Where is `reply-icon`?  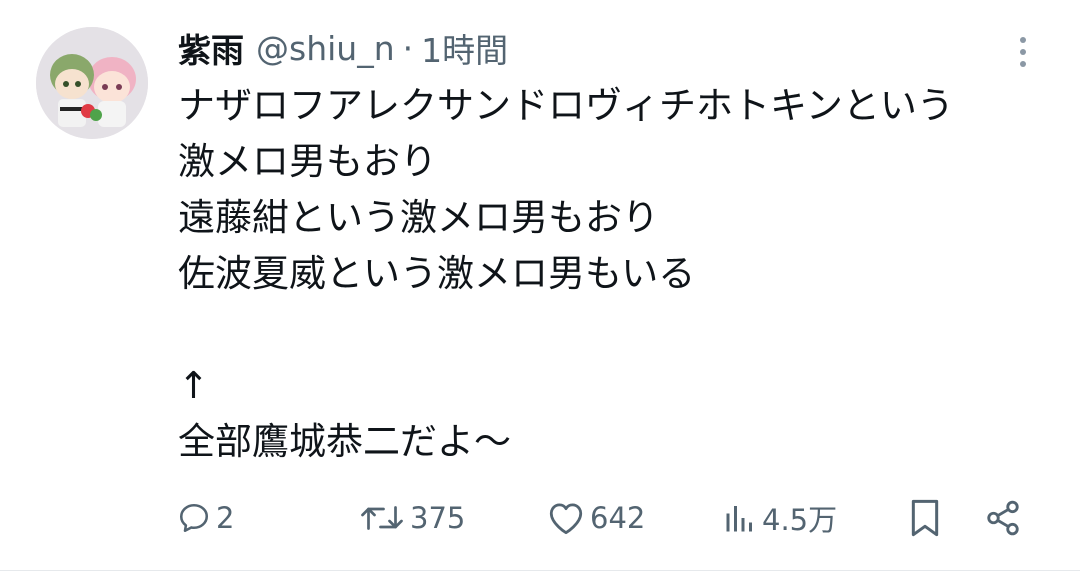
reply-icon is located at coordinates (194, 518).